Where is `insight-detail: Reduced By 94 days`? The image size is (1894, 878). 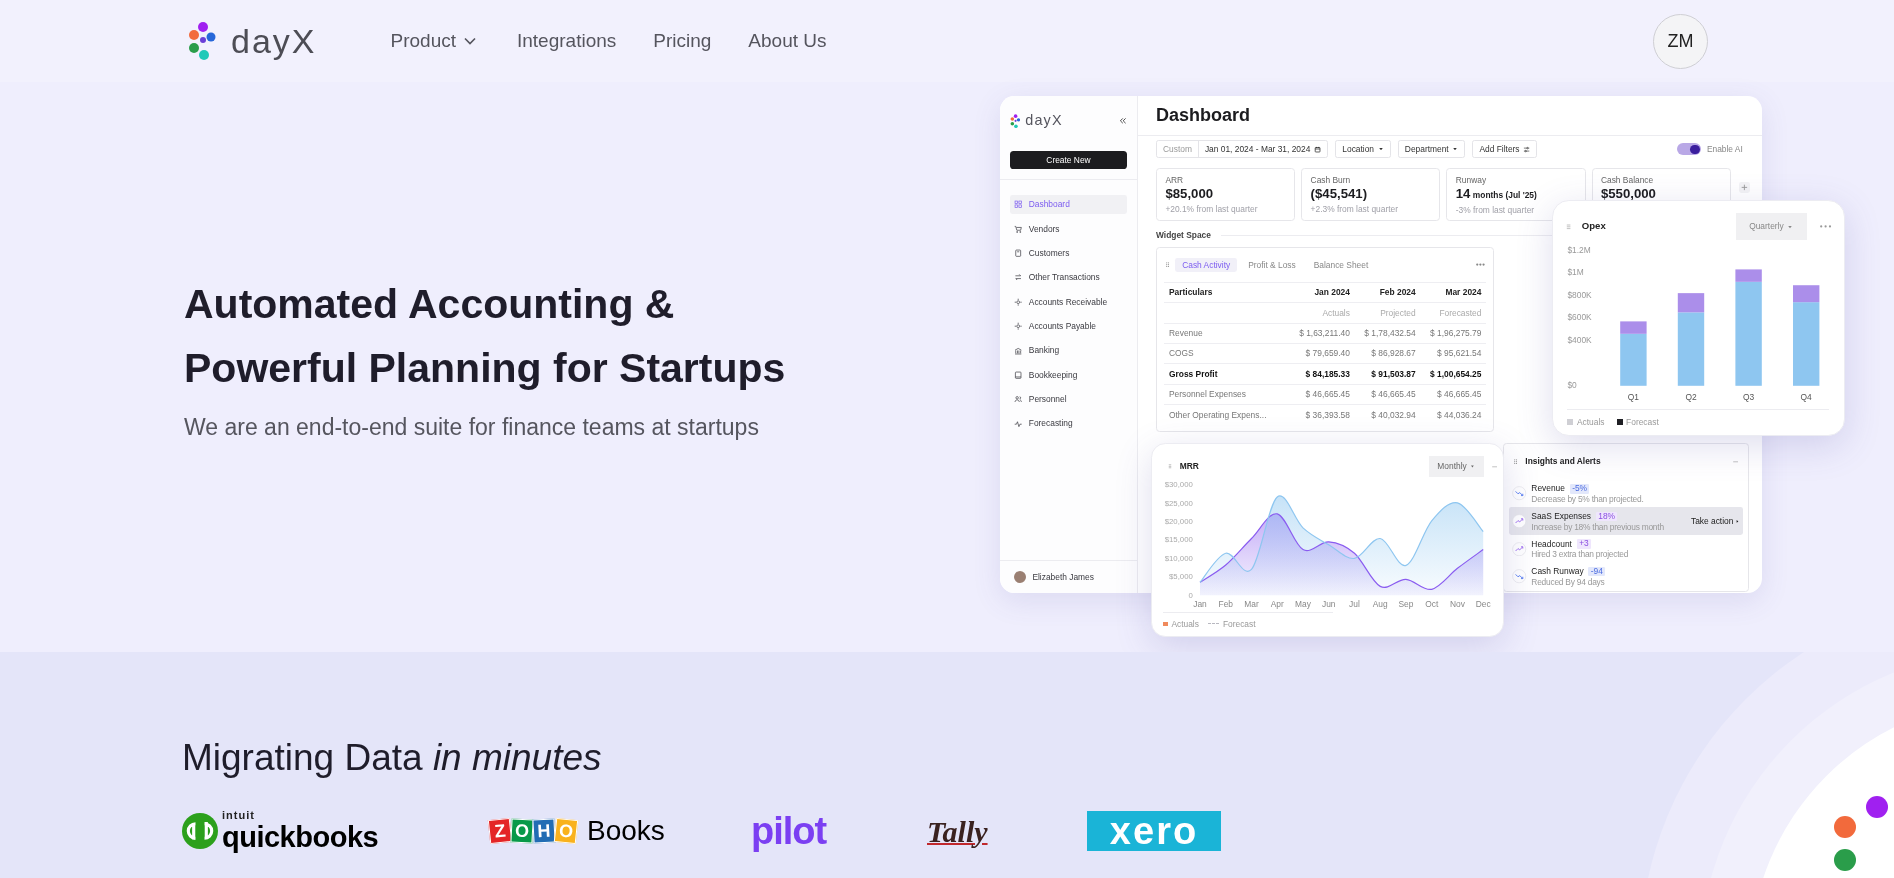
insight-detail: Reduced By 94 days is located at coordinates (1568, 582).